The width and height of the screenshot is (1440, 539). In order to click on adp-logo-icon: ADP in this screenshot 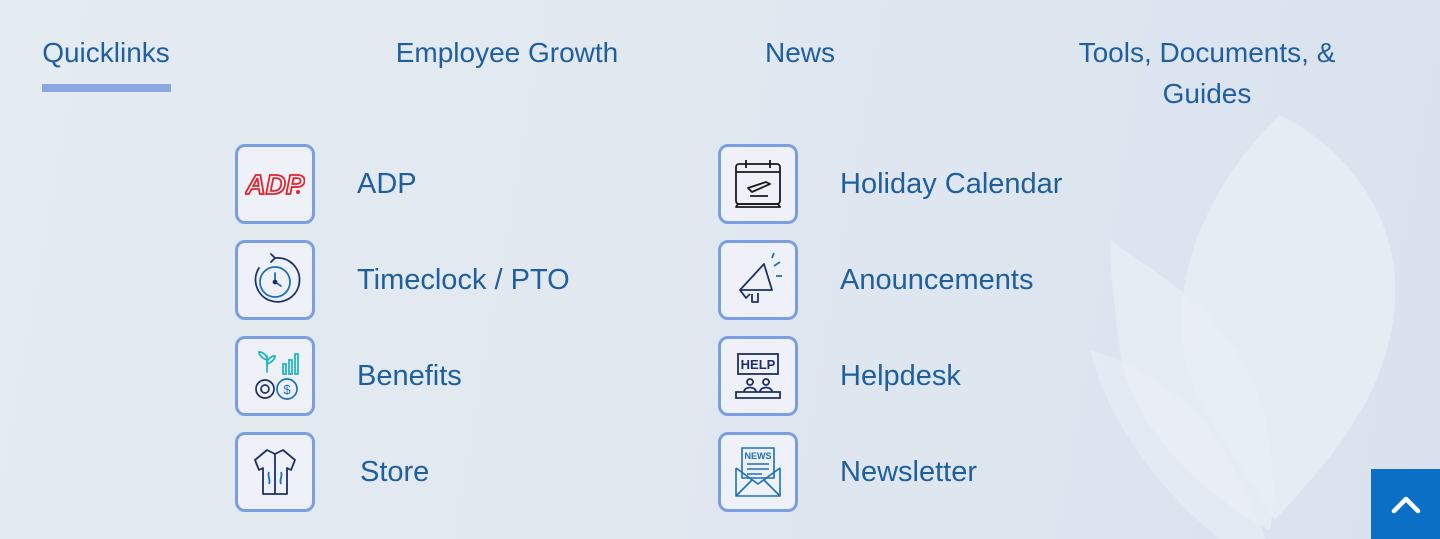, I will do `click(275, 184)`.